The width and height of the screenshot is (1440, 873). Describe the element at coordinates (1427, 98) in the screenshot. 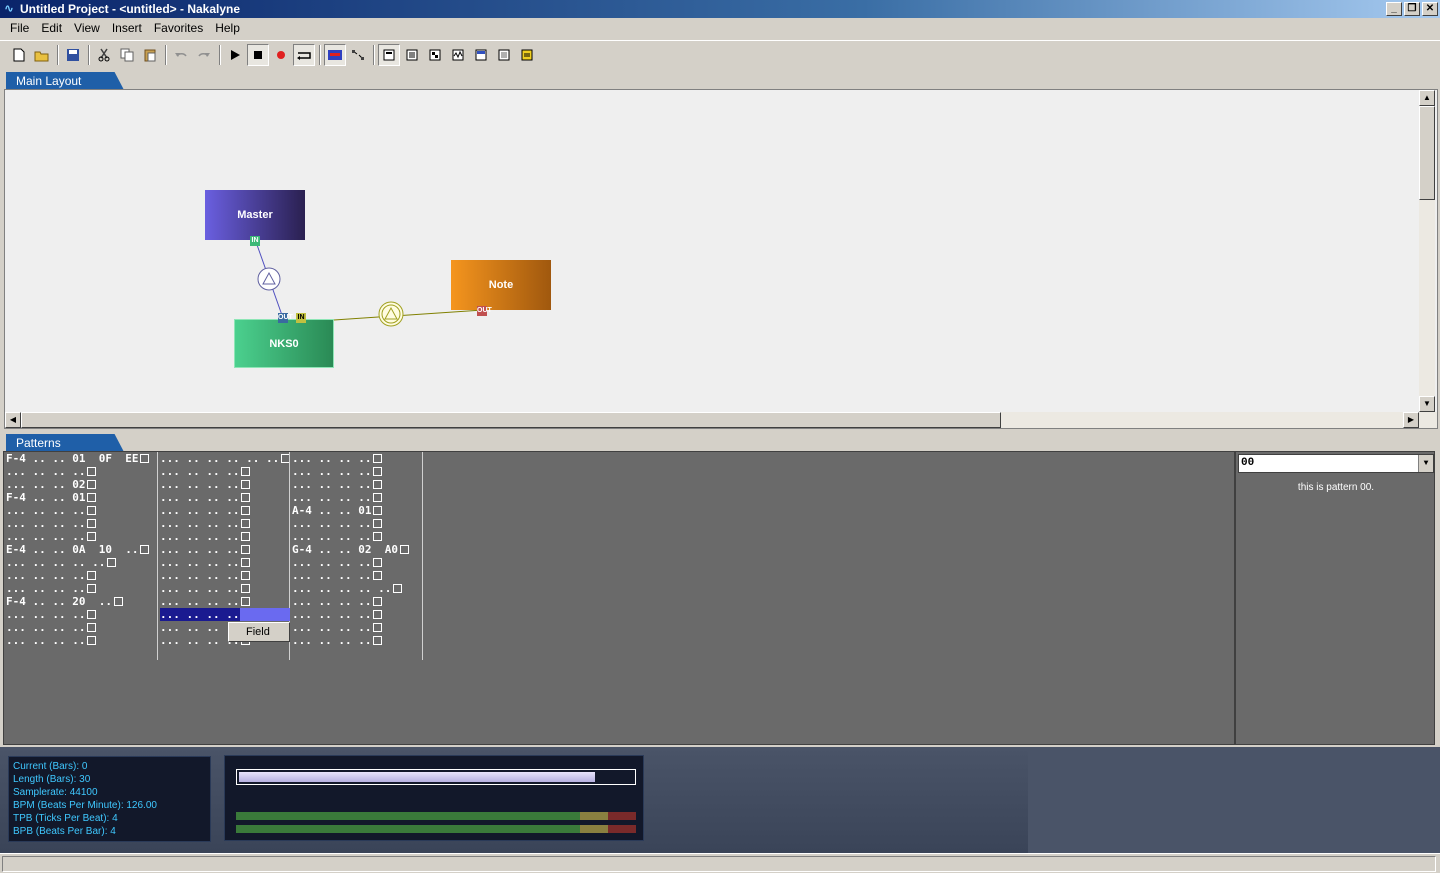

I see `scroll-up-icon: ▲` at that location.